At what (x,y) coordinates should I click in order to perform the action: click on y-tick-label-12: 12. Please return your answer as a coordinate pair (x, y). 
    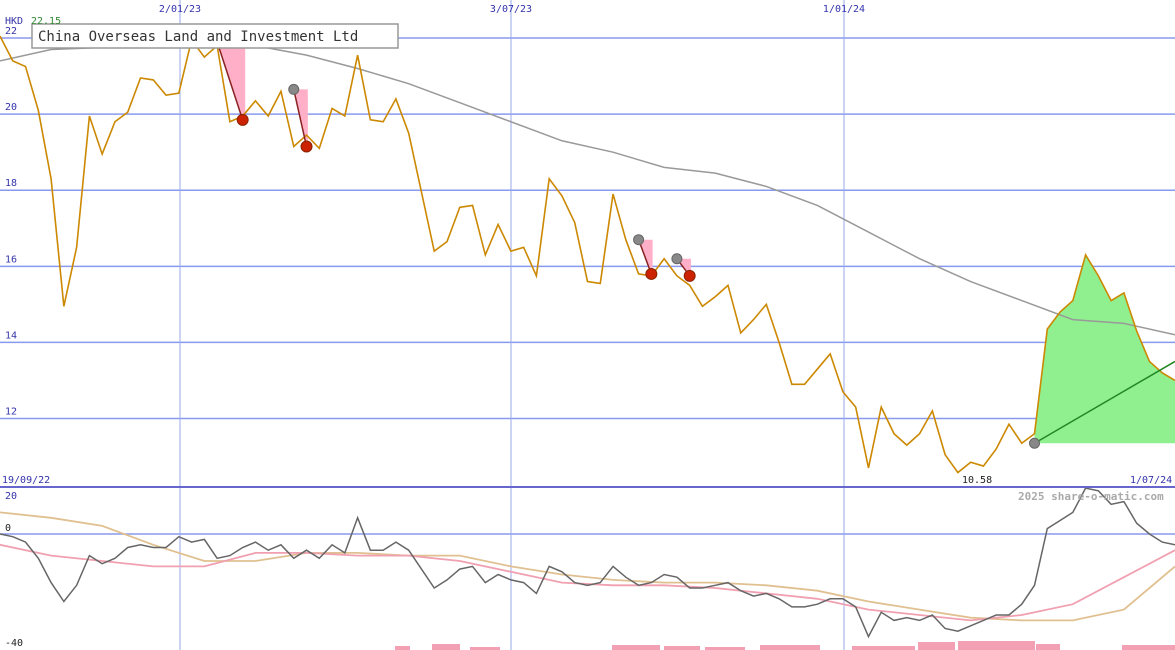
    Looking at the image, I should click on (11, 412).